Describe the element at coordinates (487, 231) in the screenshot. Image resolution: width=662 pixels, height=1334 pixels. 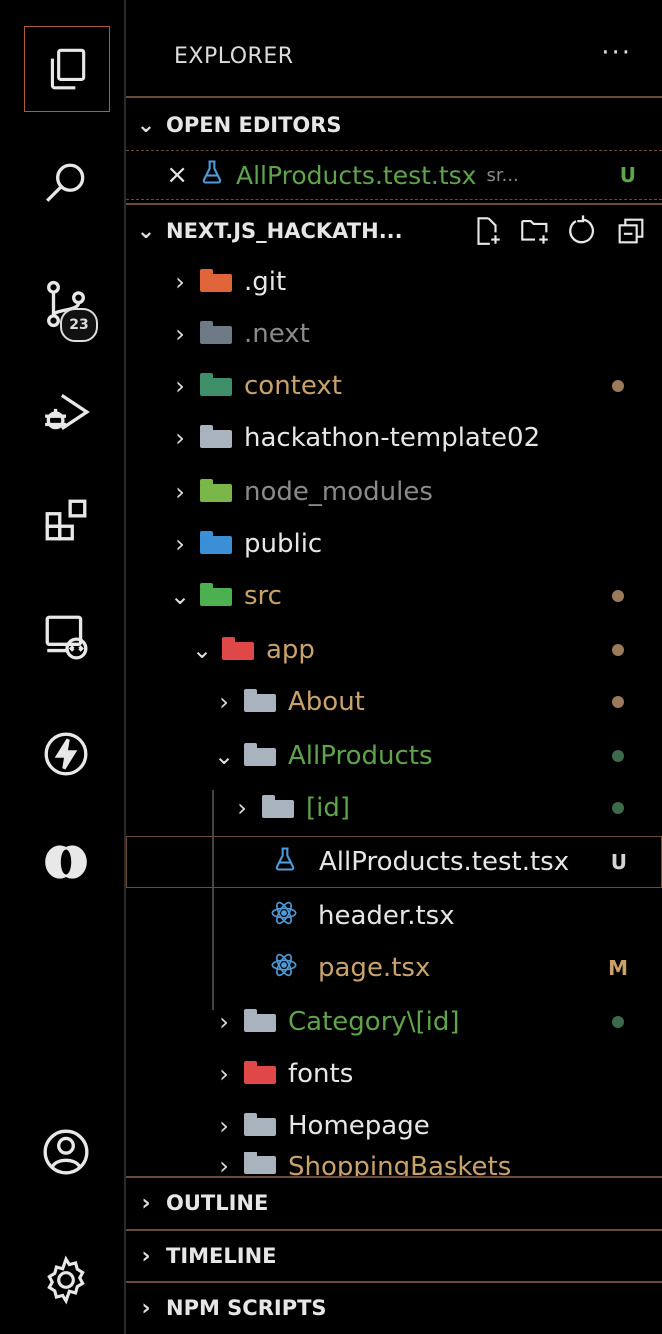
I see `new-file-icon` at that location.